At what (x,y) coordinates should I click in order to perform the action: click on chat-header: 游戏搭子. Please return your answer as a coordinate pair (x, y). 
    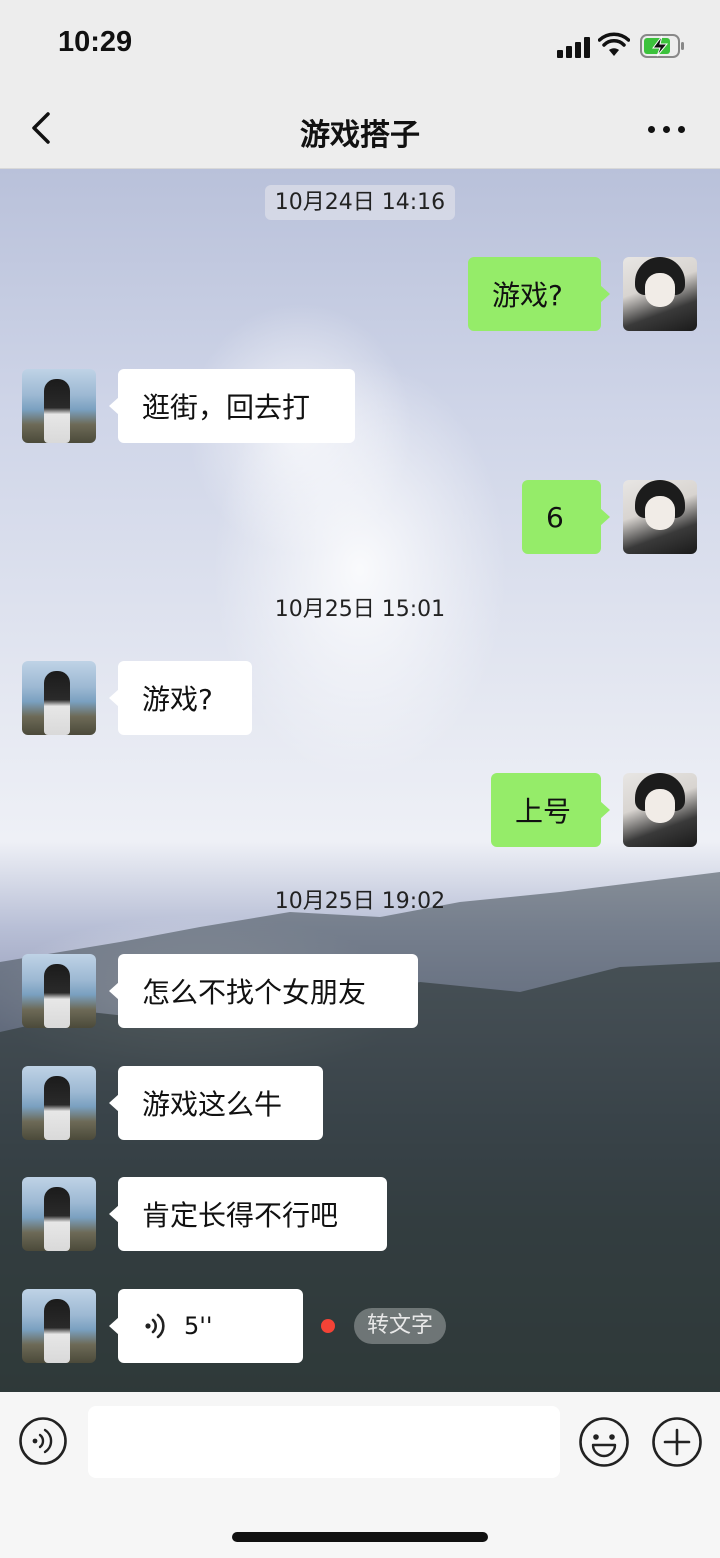
    Looking at the image, I should click on (360, 130).